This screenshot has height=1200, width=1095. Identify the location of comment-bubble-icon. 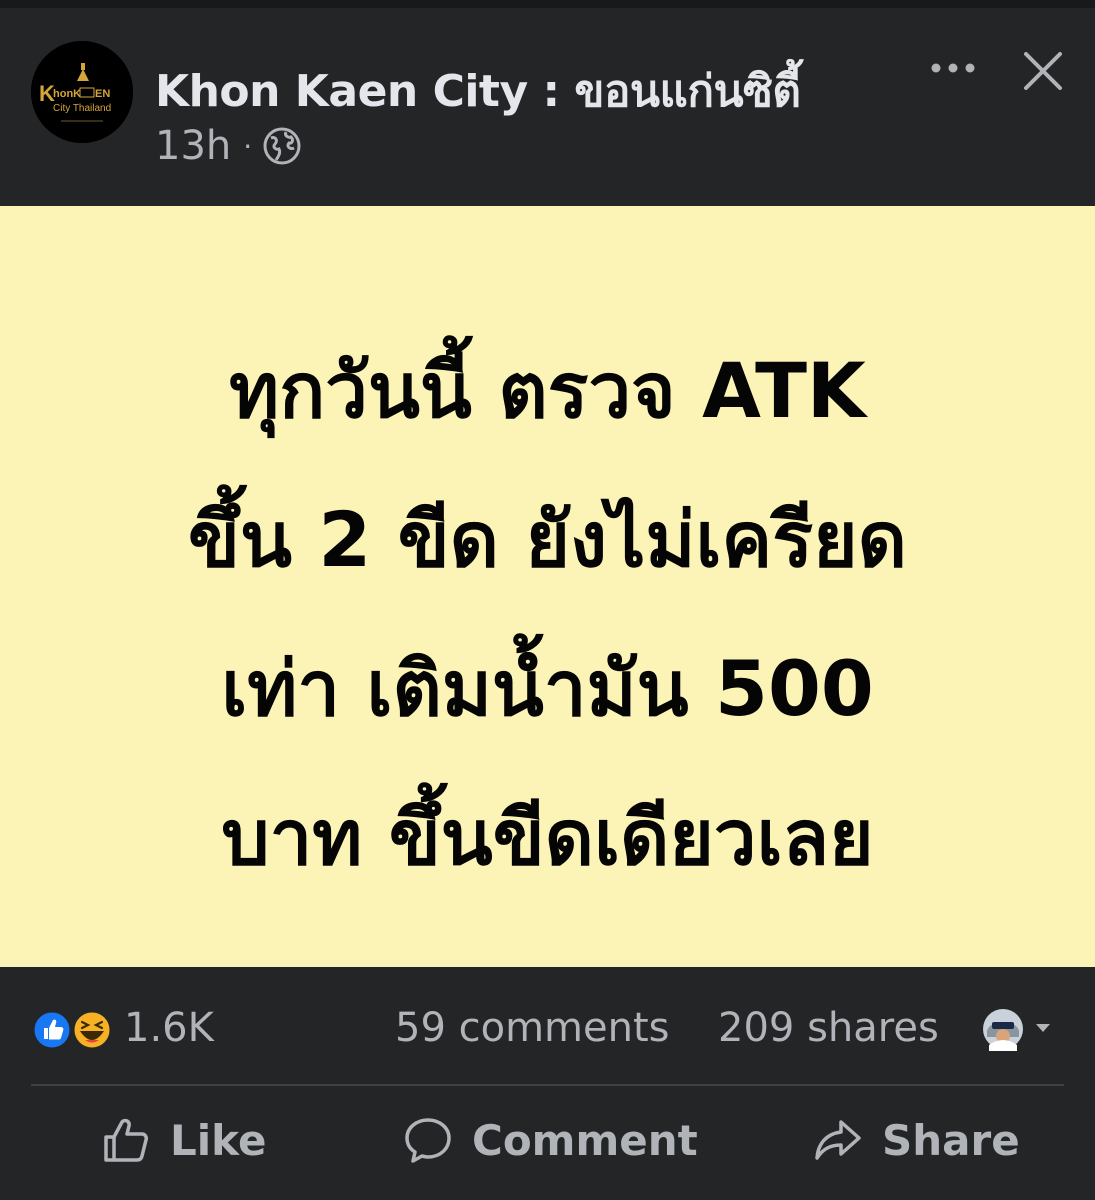
(428, 1140).